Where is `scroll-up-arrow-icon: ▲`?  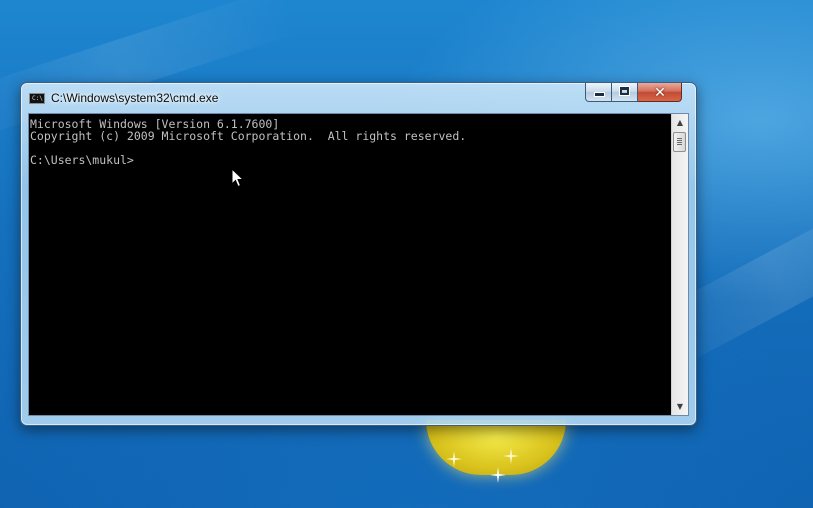 scroll-up-arrow-icon: ▲ is located at coordinates (680, 122).